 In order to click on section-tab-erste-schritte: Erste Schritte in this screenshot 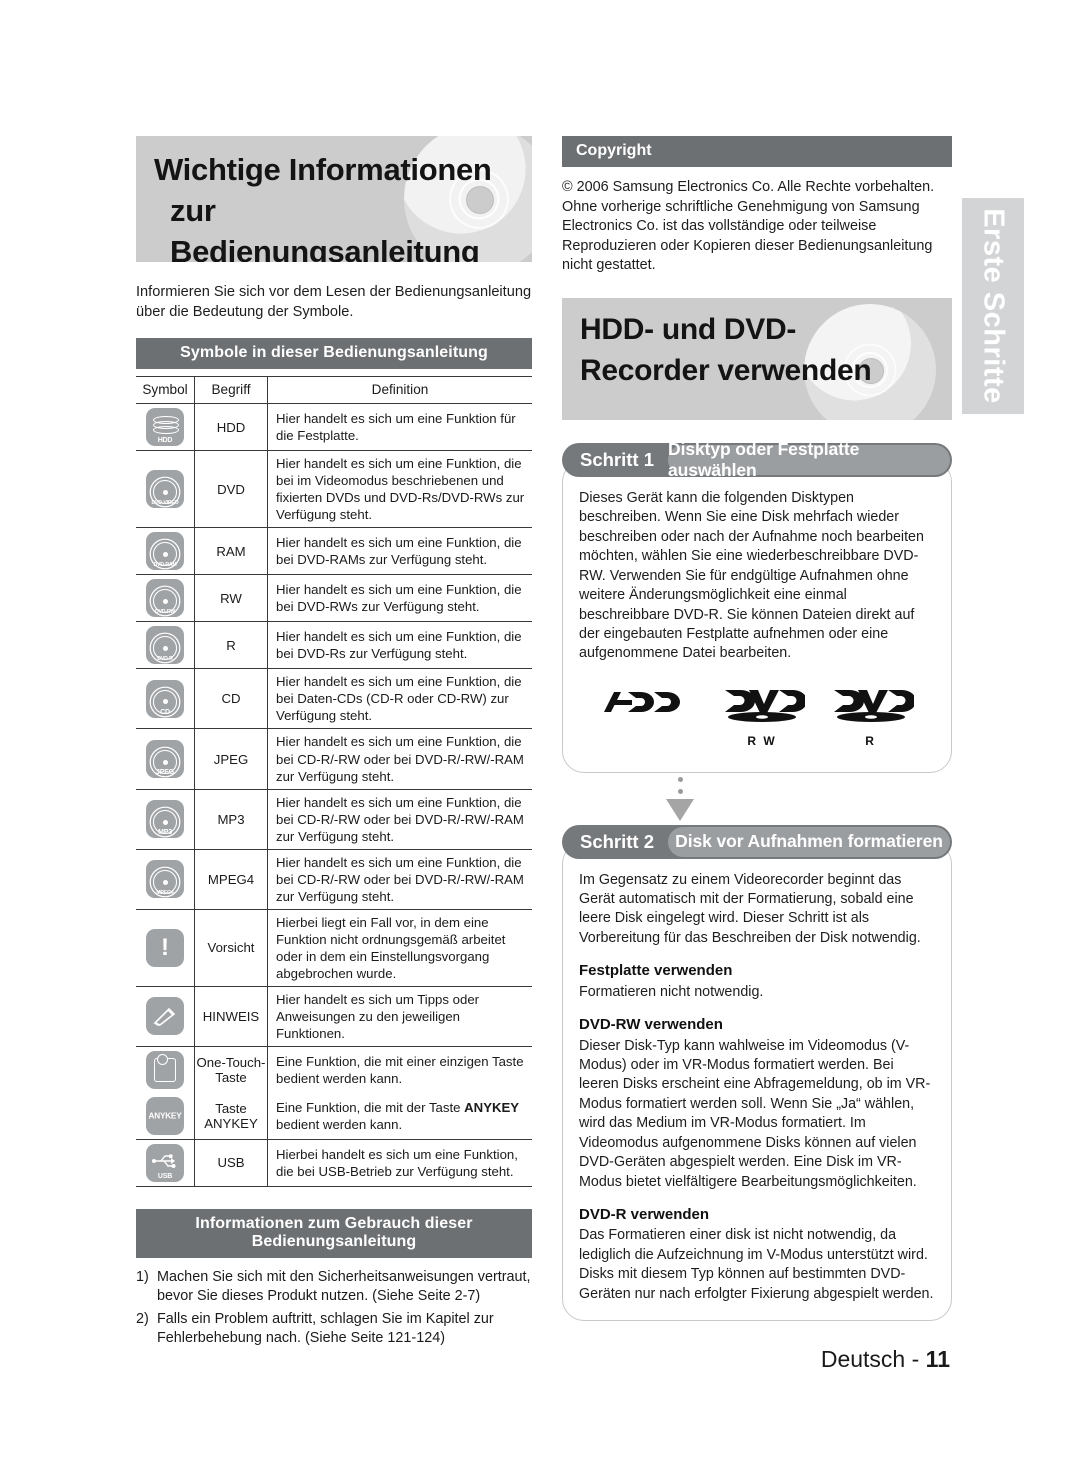, I will do `click(993, 306)`.